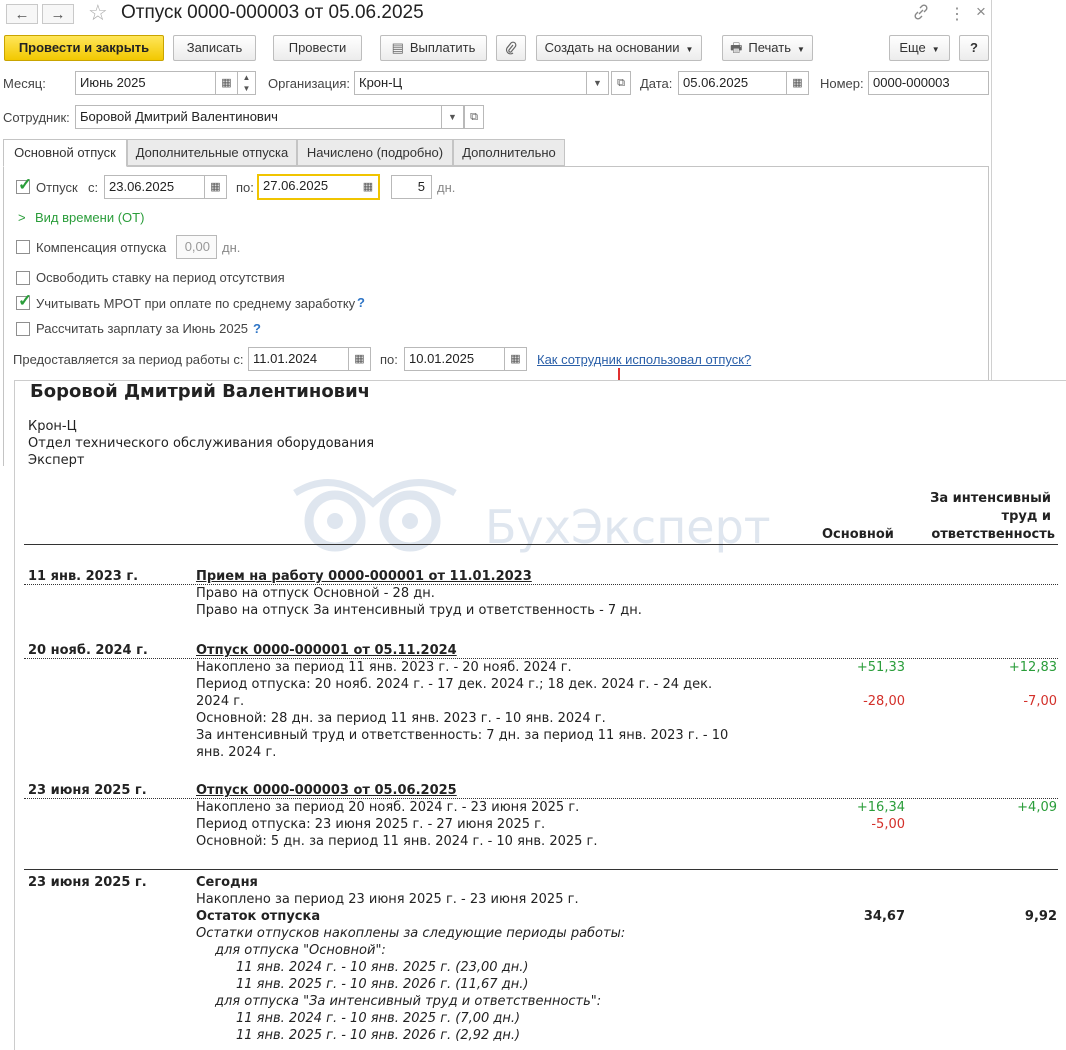 The image size is (1066, 1050). What do you see at coordinates (24, 184) in the screenshot?
I see `vacation-checkbox: ✓` at bounding box center [24, 184].